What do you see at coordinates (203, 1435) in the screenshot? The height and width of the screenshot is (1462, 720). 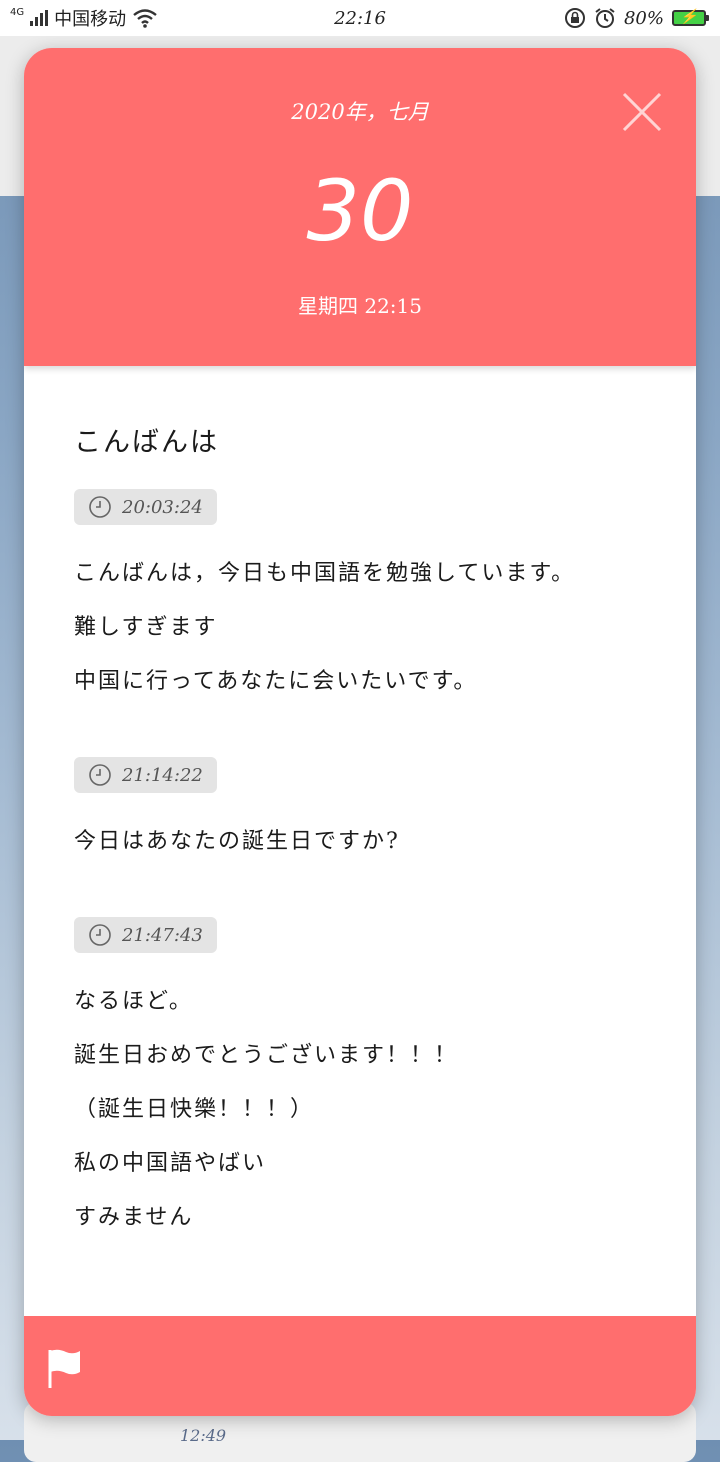 I see `background-card-time: 12:49` at bounding box center [203, 1435].